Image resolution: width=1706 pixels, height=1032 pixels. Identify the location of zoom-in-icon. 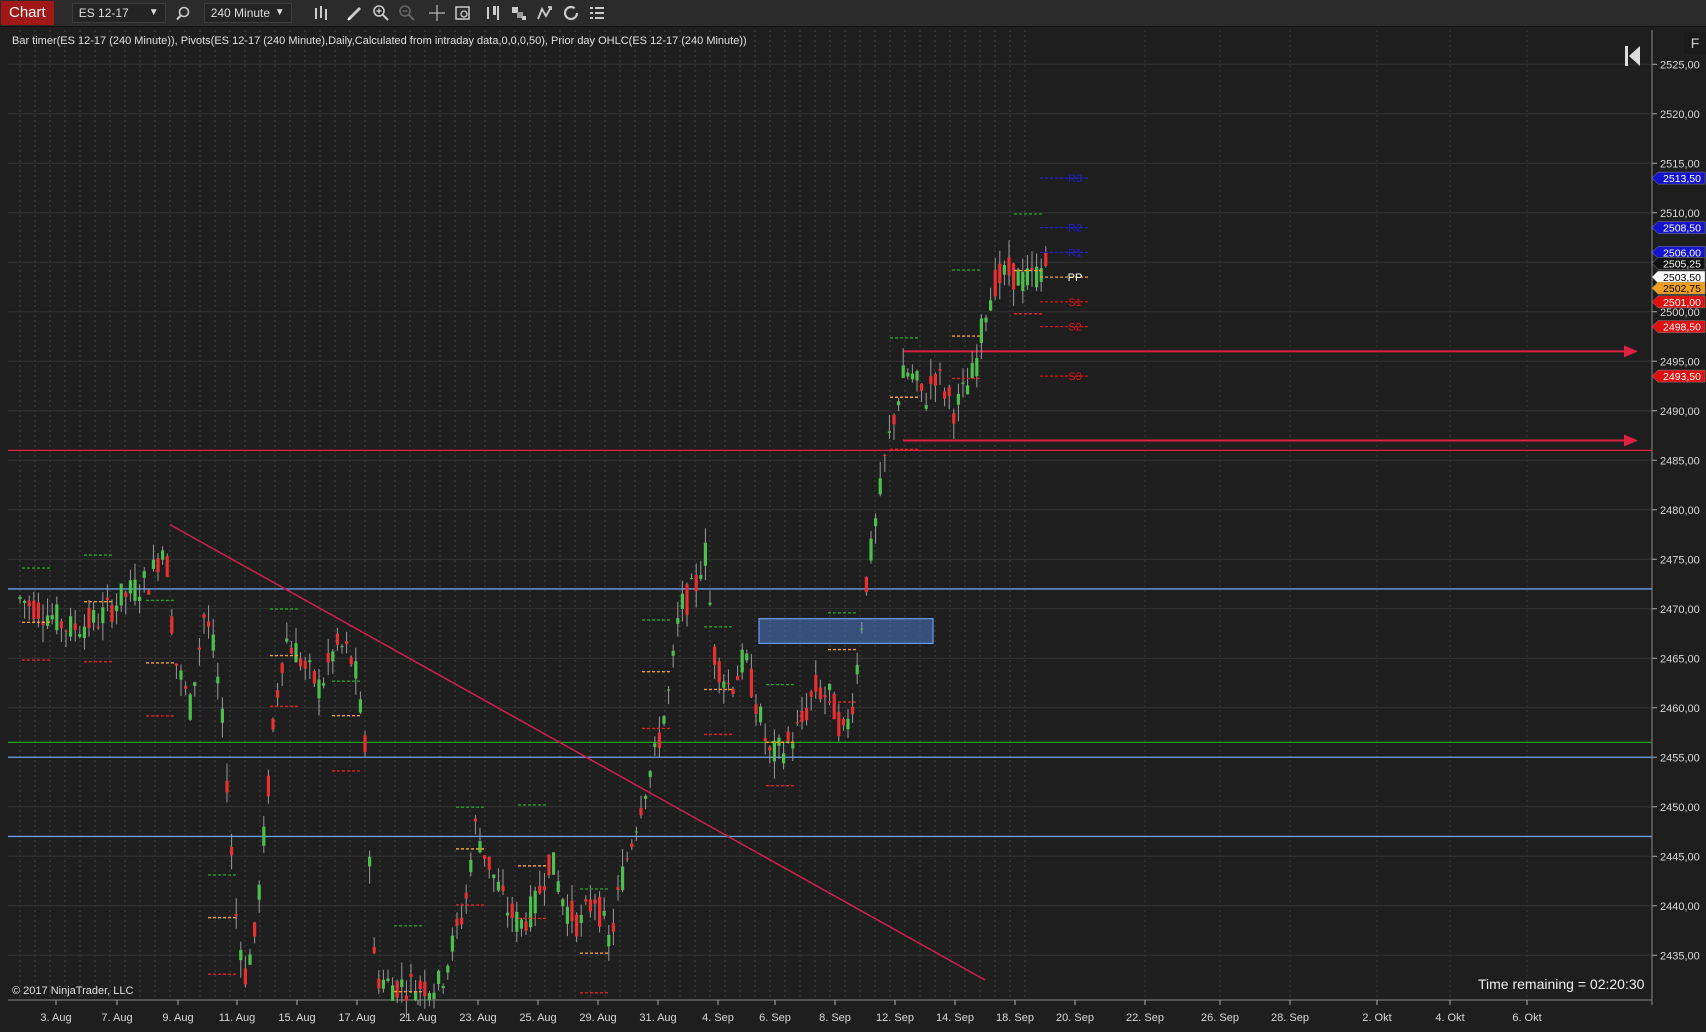
(381, 13).